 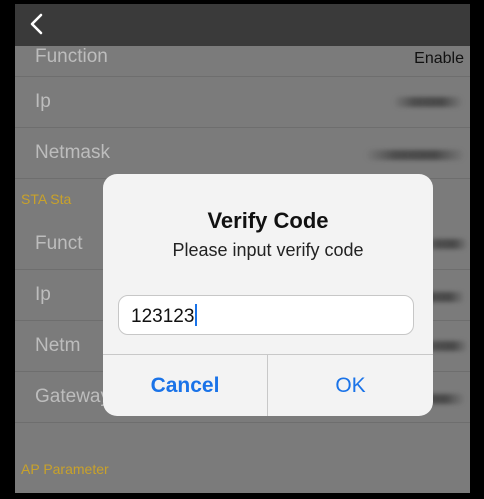 What do you see at coordinates (242, 153) in the screenshot?
I see `settings-row-netmask: Netmask` at bounding box center [242, 153].